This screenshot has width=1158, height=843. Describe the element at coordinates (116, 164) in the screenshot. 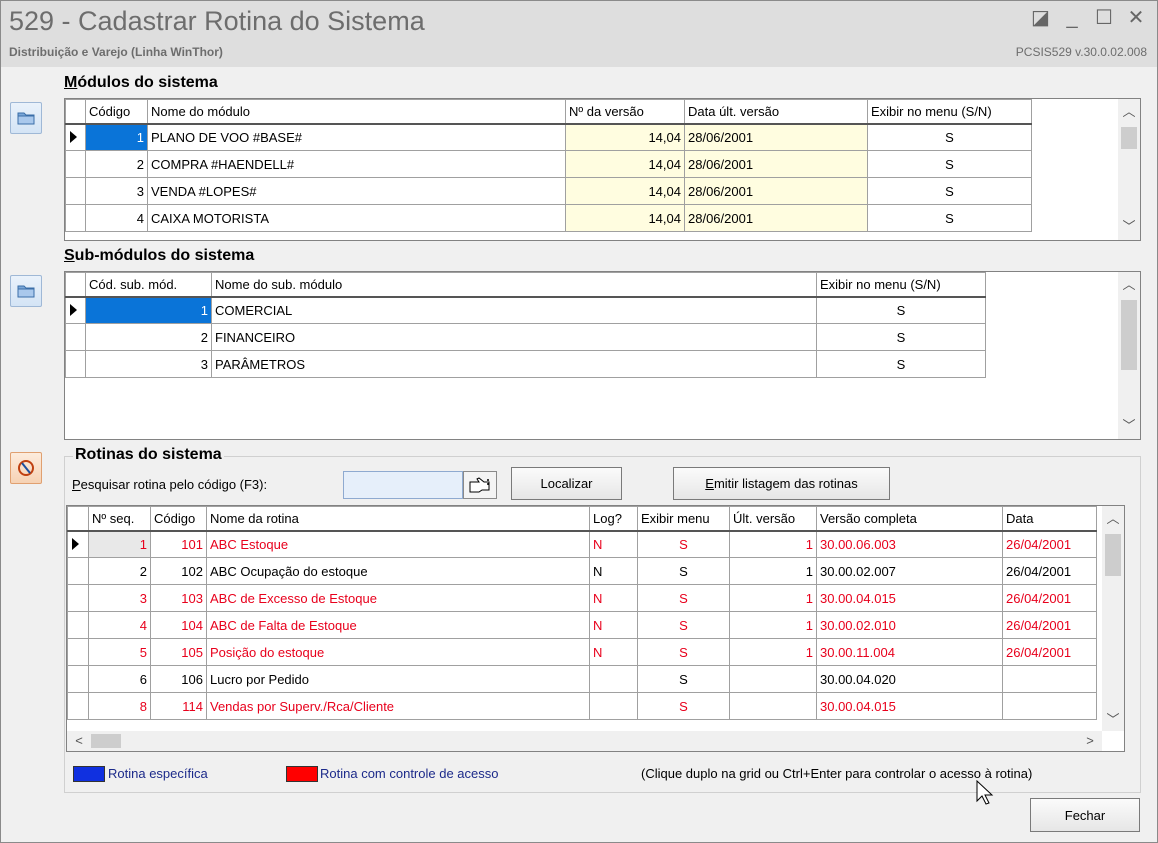

I see `cell-codigo: 2` at that location.